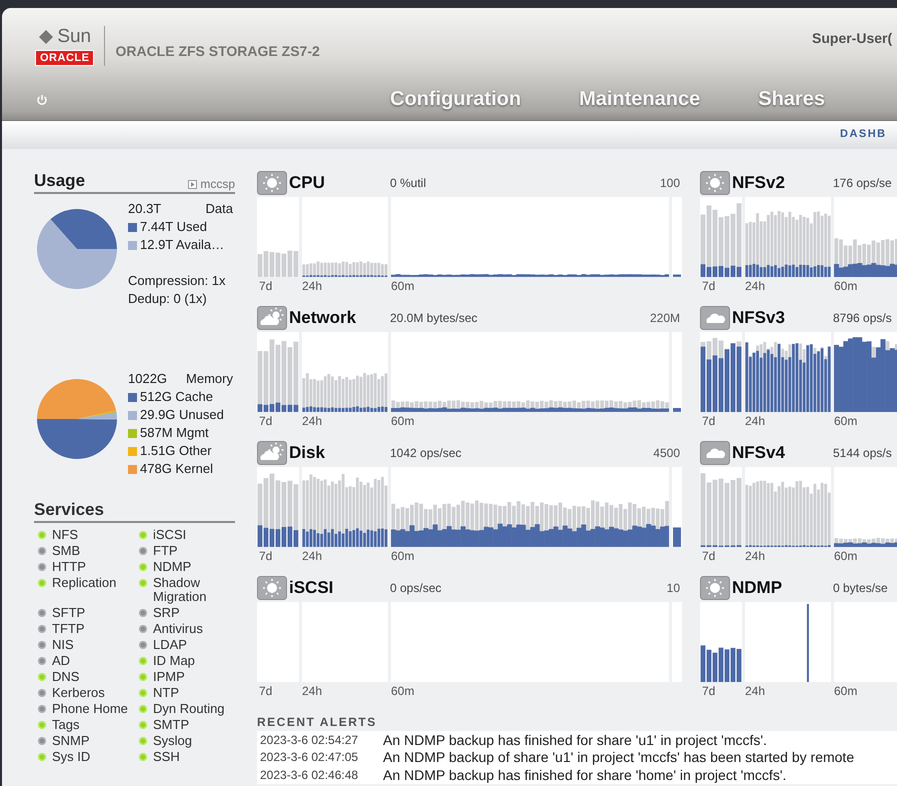 The width and height of the screenshot is (897, 786). What do you see at coordinates (434, 318) in the screenshot?
I see `chart-reading: 20.0M bytes/sec` at bounding box center [434, 318].